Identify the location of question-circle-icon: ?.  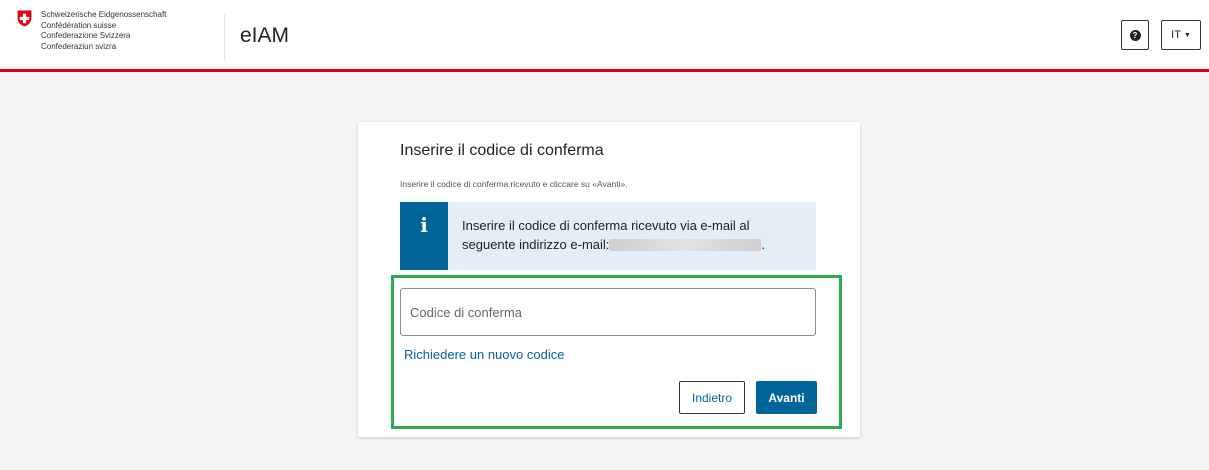
(1135, 35).